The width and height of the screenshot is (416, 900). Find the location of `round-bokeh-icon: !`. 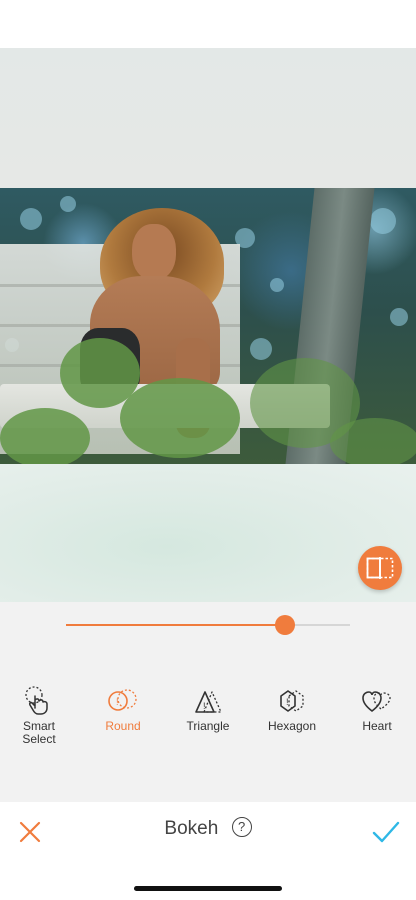

round-bokeh-icon: ! is located at coordinates (122, 700).